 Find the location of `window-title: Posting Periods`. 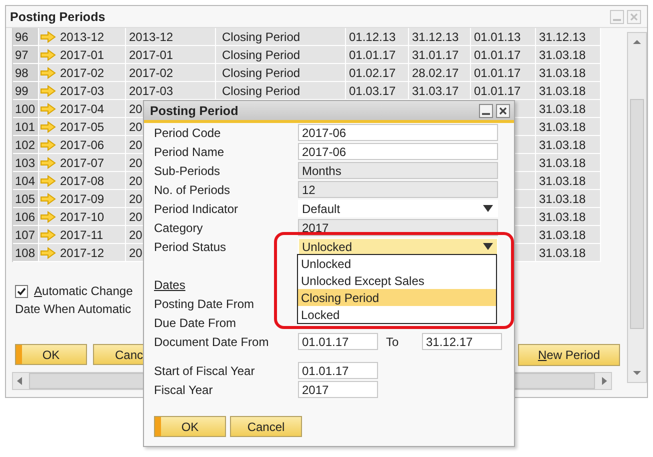

window-title: Posting Periods is located at coordinates (58, 17).